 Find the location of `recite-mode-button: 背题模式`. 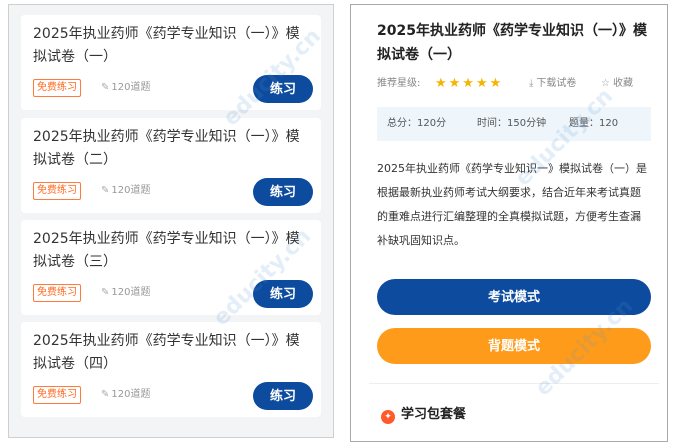

recite-mode-button: 背题模式 is located at coordinates (514, 346).